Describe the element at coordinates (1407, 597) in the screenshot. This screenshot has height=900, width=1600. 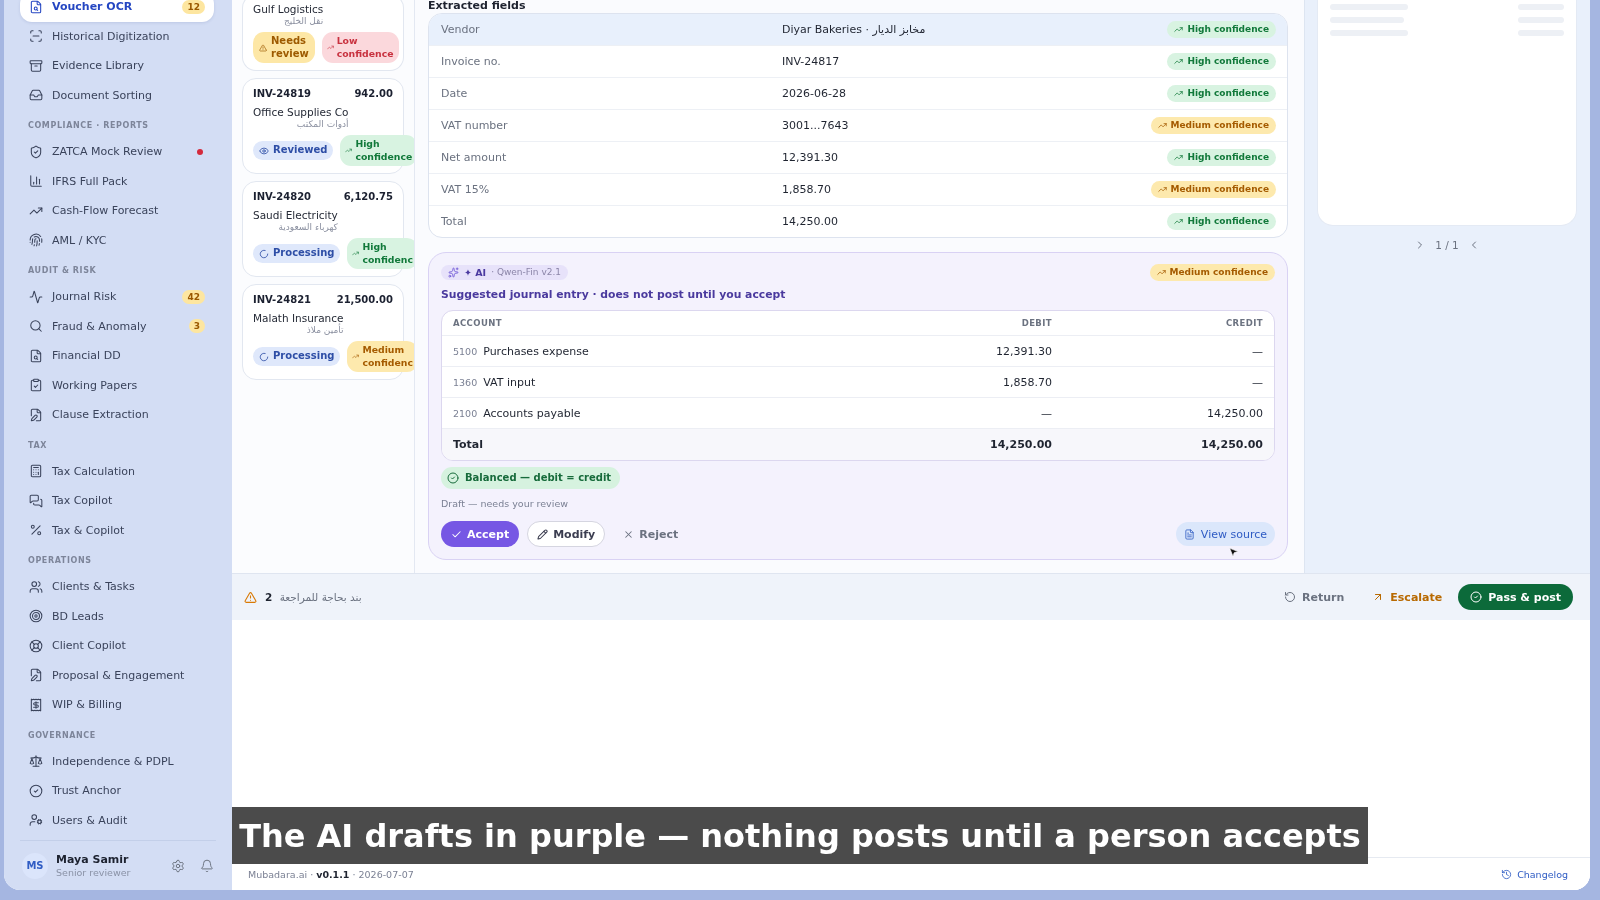
I see `escalate-button: Escalate` at that location.